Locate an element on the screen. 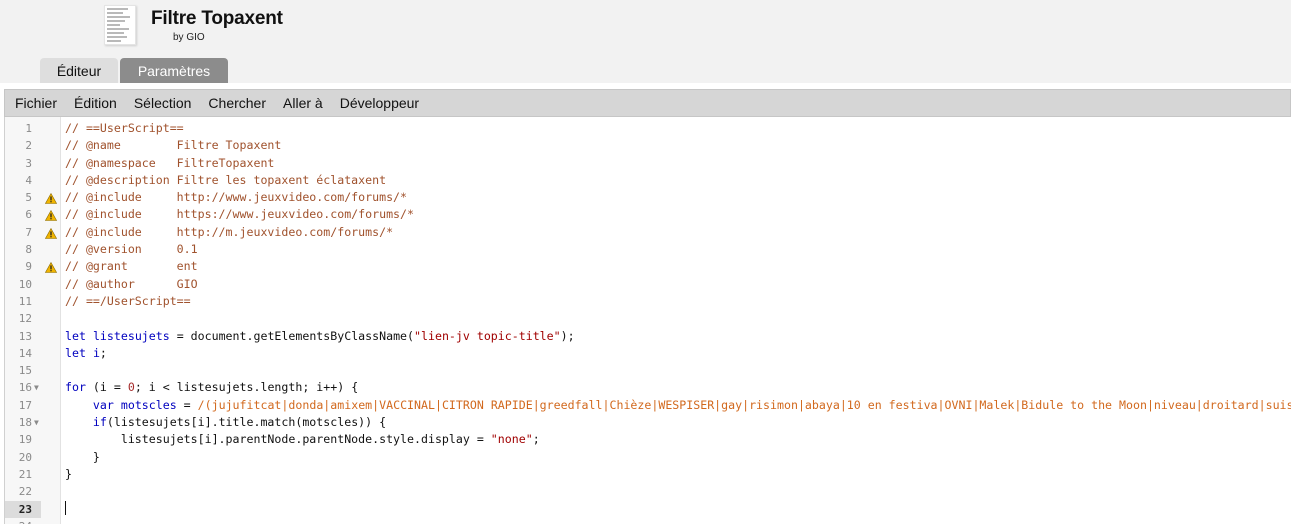  line-number: 19 is located at coordinates (25, 440).